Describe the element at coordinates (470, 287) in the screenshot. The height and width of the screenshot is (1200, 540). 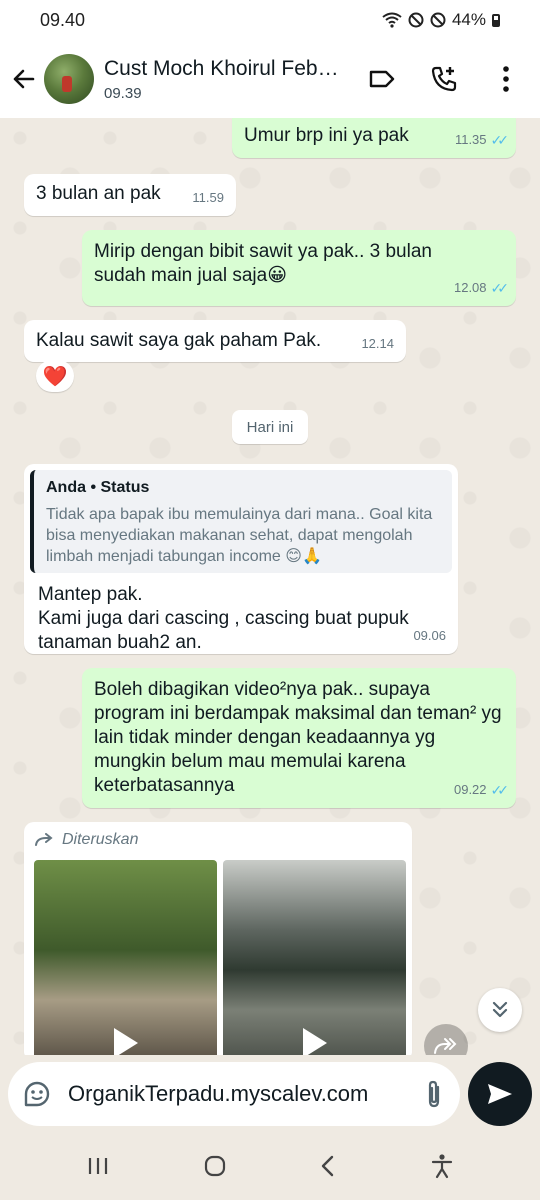
I see `message-time: 12.08` at that location.